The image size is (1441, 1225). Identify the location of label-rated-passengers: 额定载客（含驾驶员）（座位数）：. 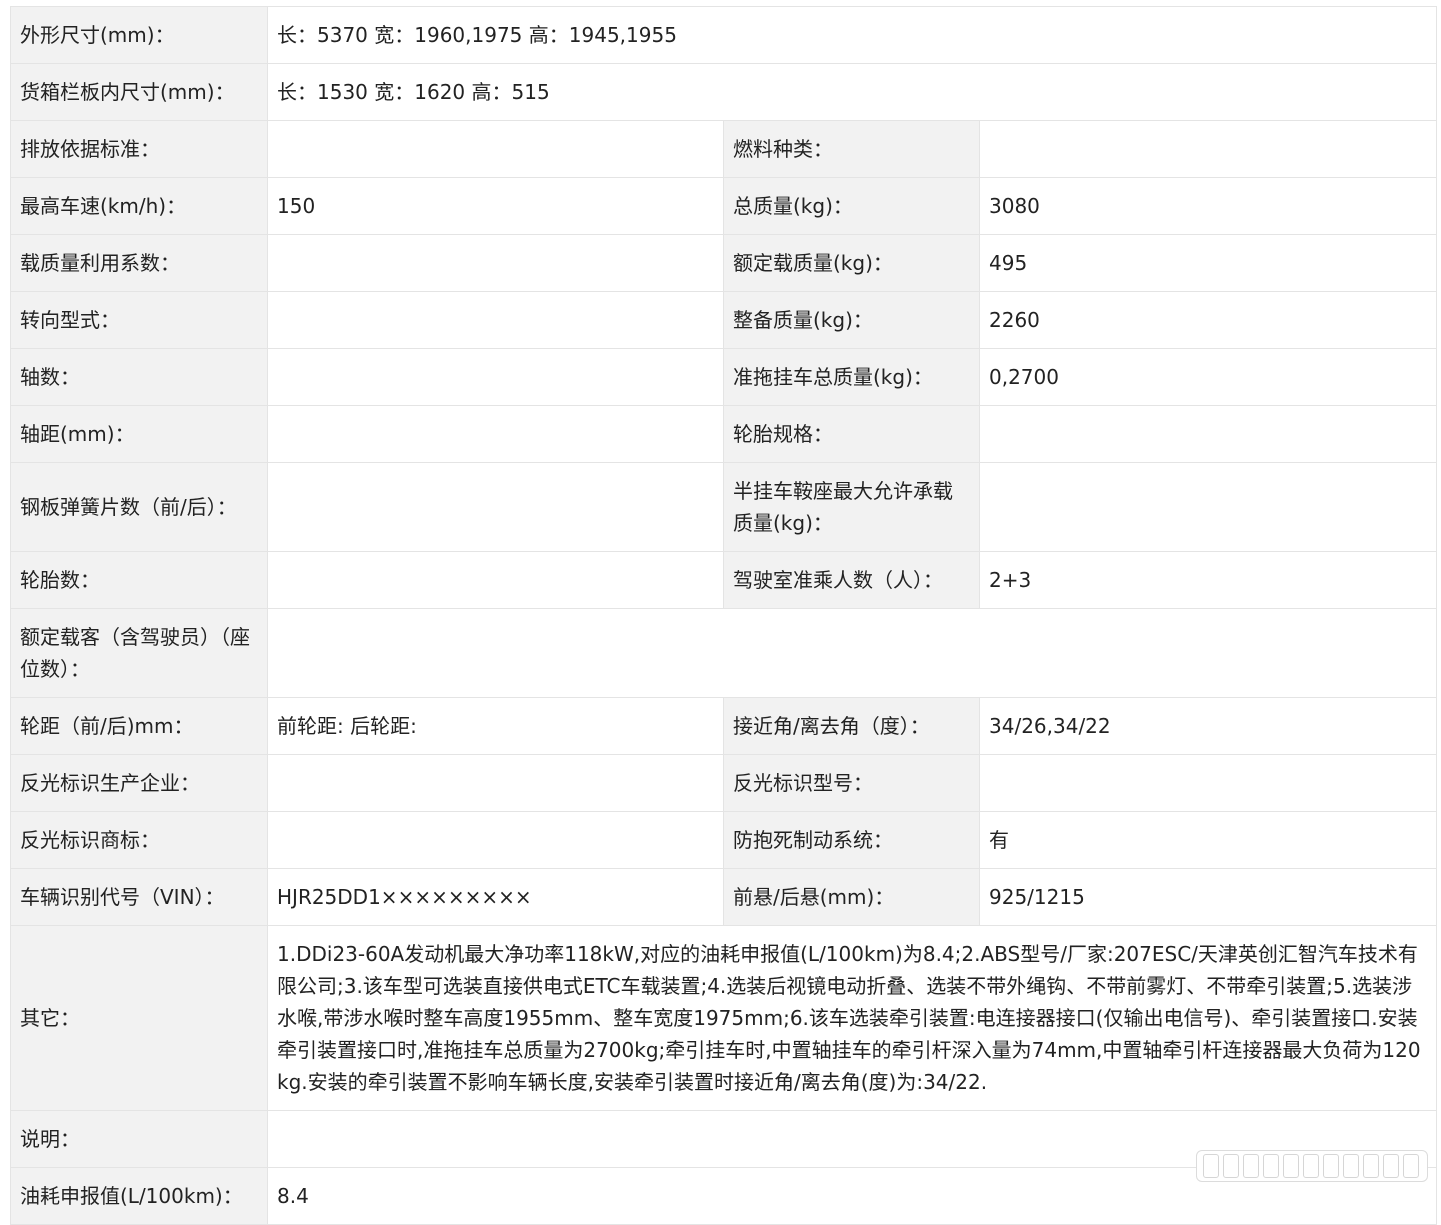
(139, 653).